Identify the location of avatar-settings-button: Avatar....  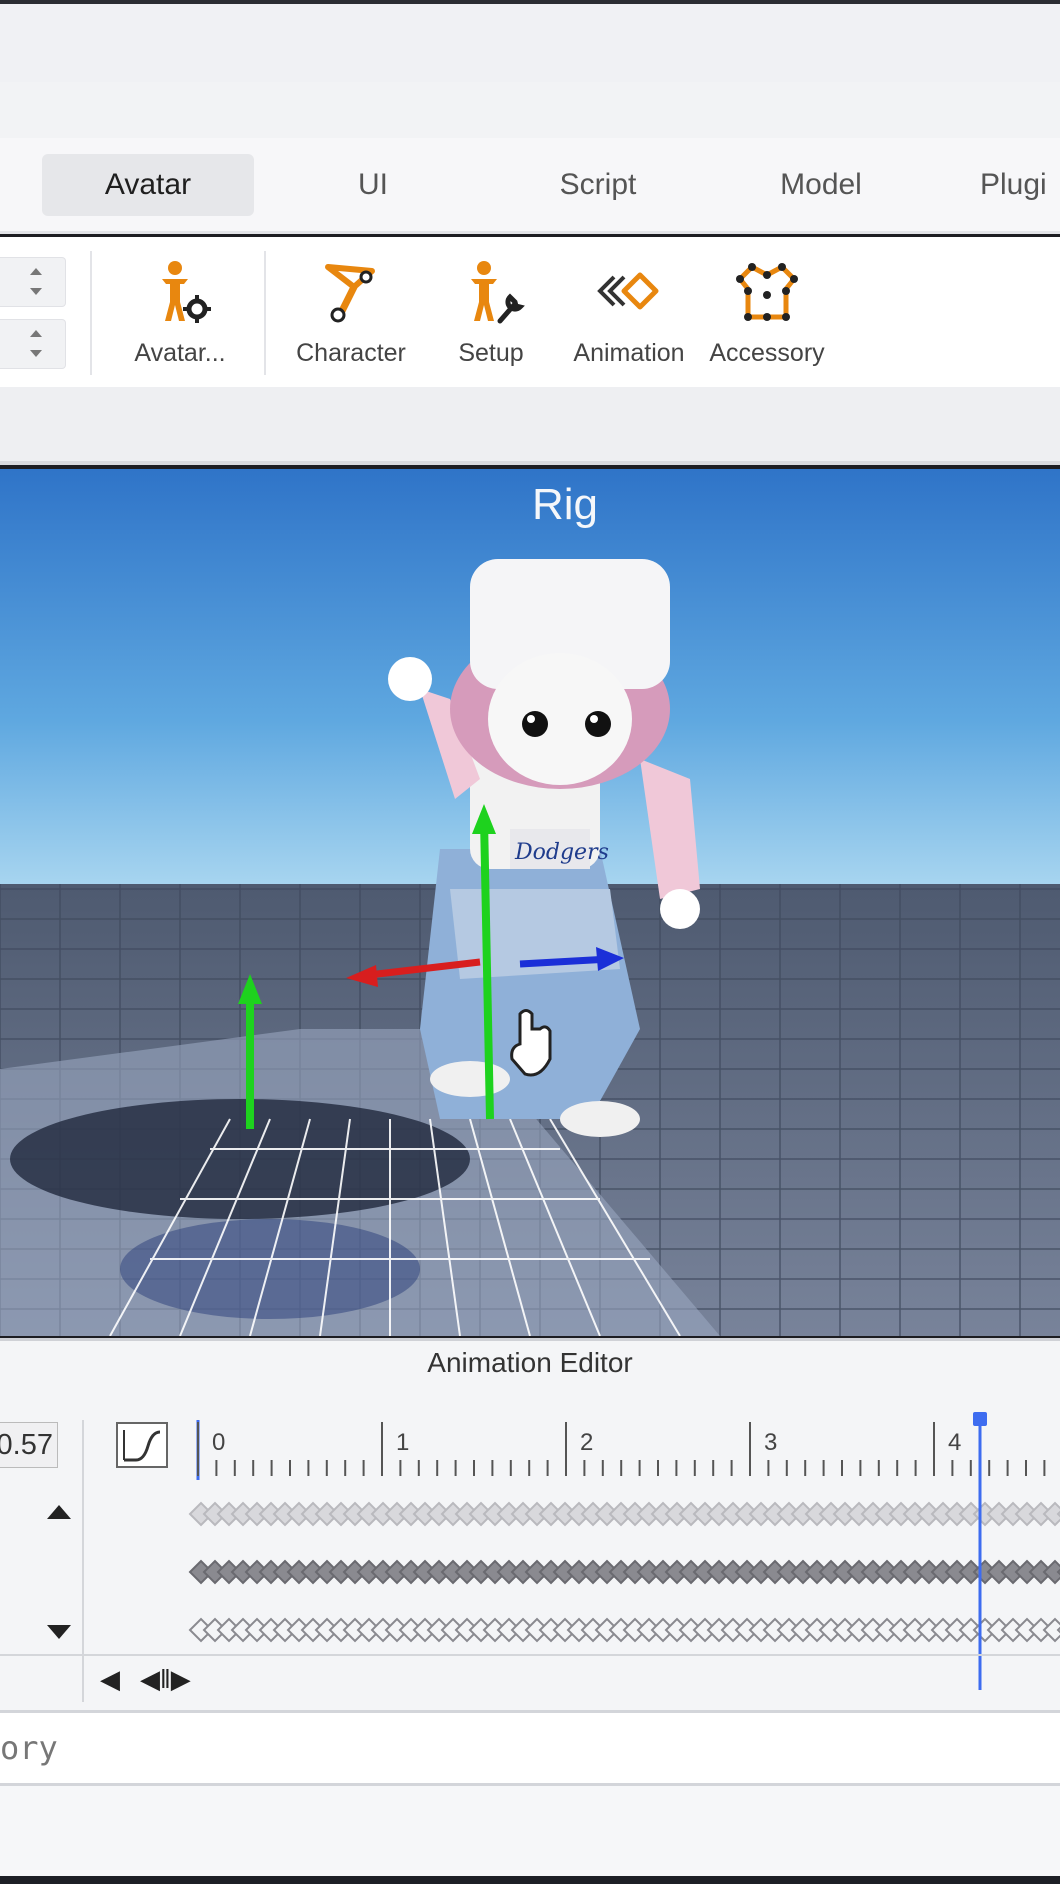
(180, 317).